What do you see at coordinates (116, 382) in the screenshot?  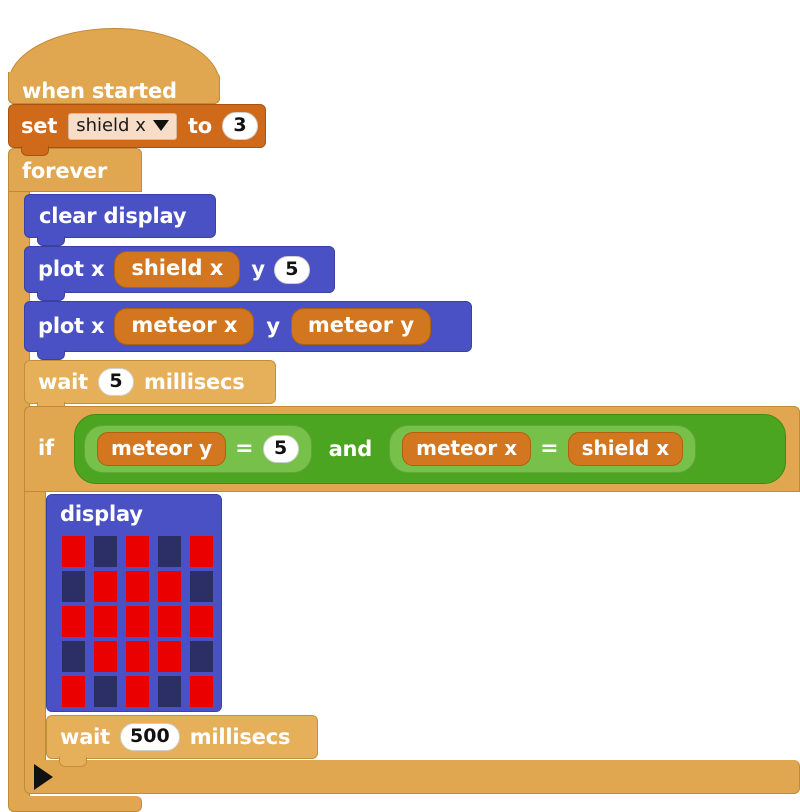 I see `wait-1-value-input: 5` at bounding box center [116, 382].